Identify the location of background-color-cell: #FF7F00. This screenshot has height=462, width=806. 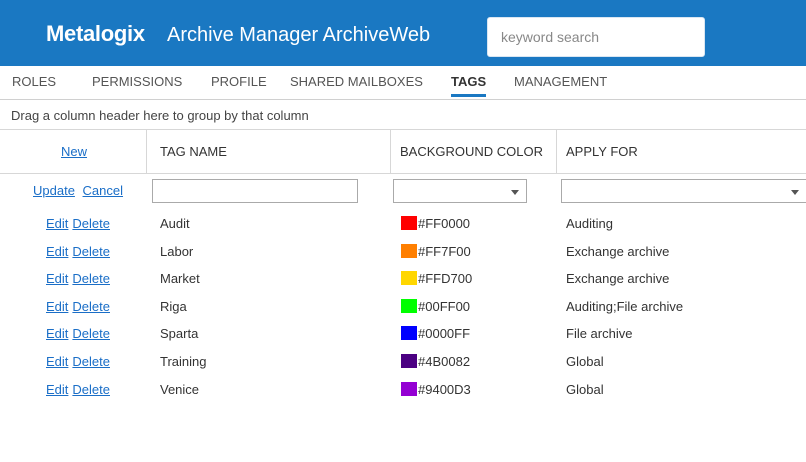
(444, 251).